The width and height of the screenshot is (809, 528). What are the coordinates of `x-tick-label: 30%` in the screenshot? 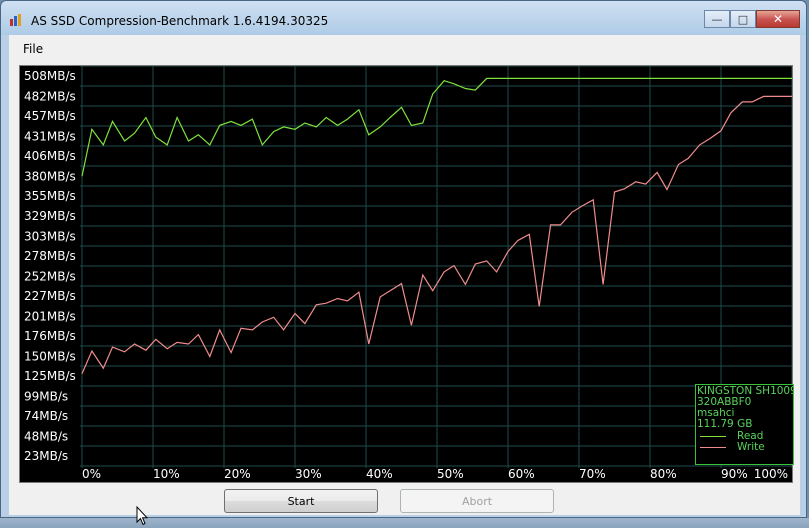 It's located at (308, 474).